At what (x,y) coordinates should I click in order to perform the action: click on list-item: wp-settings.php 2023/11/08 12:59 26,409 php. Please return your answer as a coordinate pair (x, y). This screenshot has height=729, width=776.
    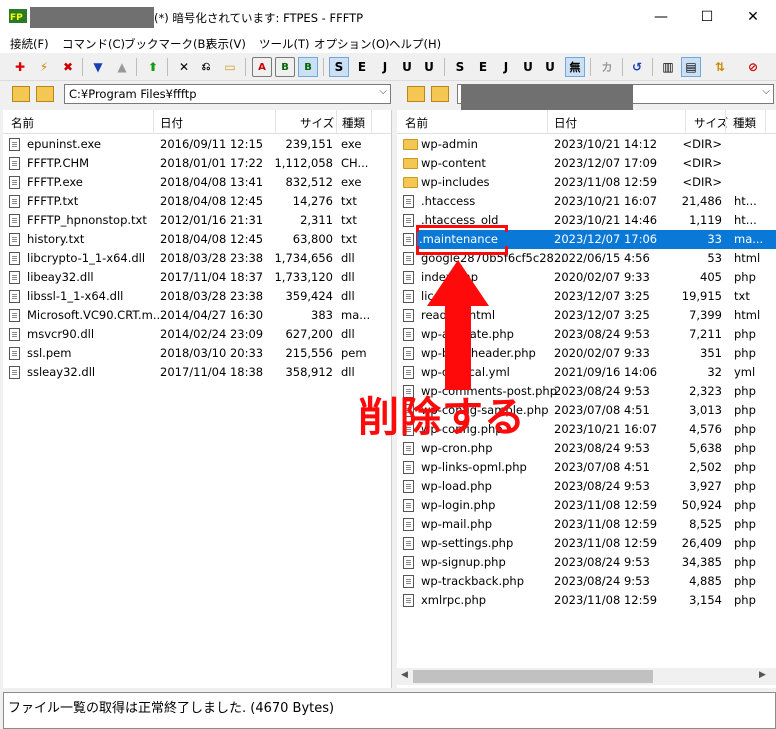
    Looking at the image, I should click on (586, 543).